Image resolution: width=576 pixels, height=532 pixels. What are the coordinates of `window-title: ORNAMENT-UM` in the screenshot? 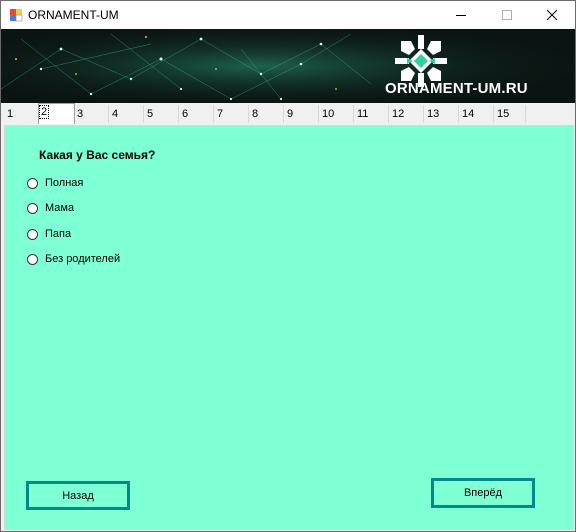 It's located at (73, 15).